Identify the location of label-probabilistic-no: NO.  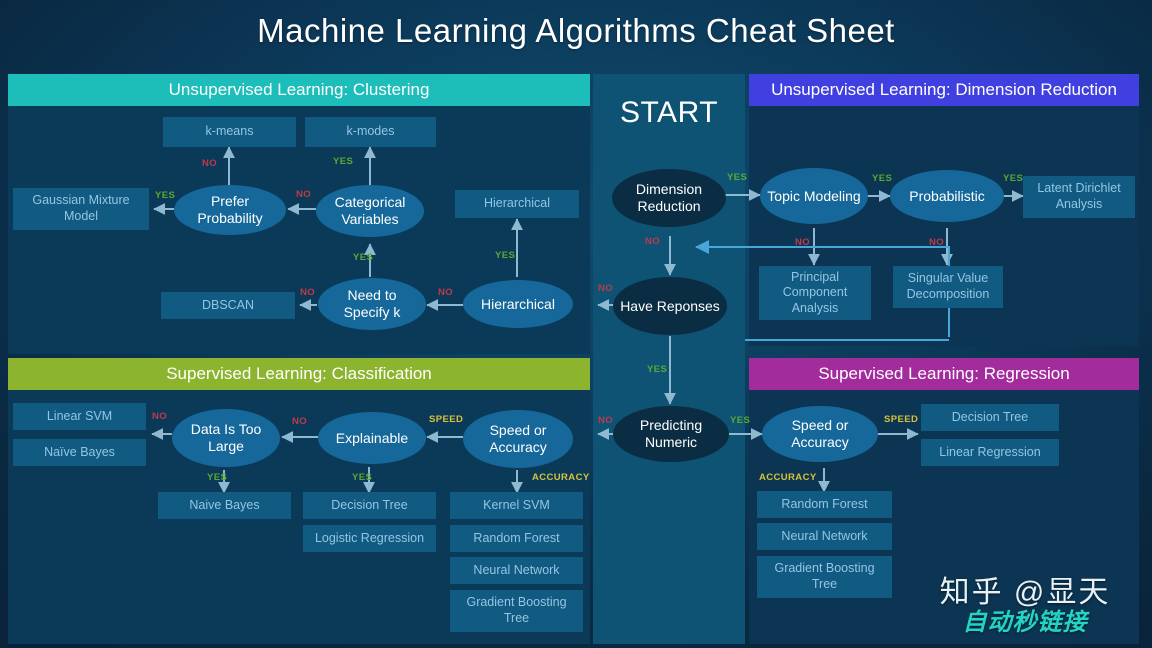
(937, 242).